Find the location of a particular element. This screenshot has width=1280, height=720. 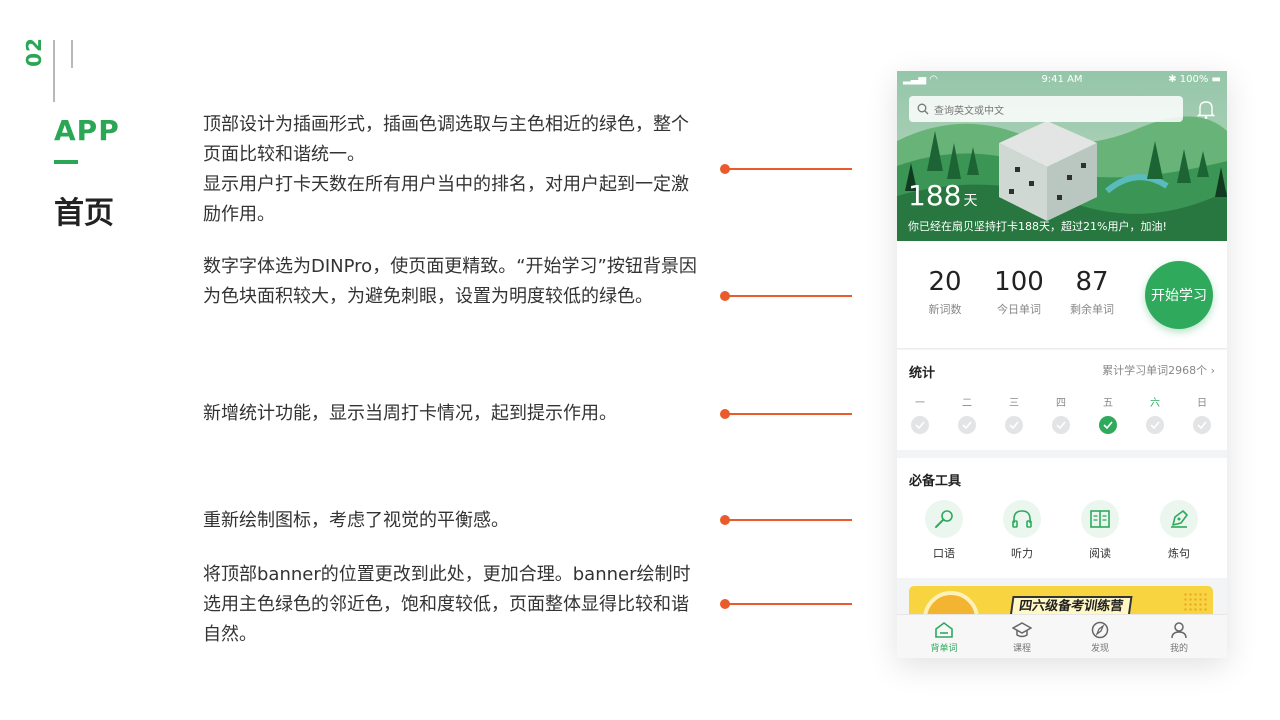

tab-vocabulary: 背单词 is located at coordinates (944, 637).